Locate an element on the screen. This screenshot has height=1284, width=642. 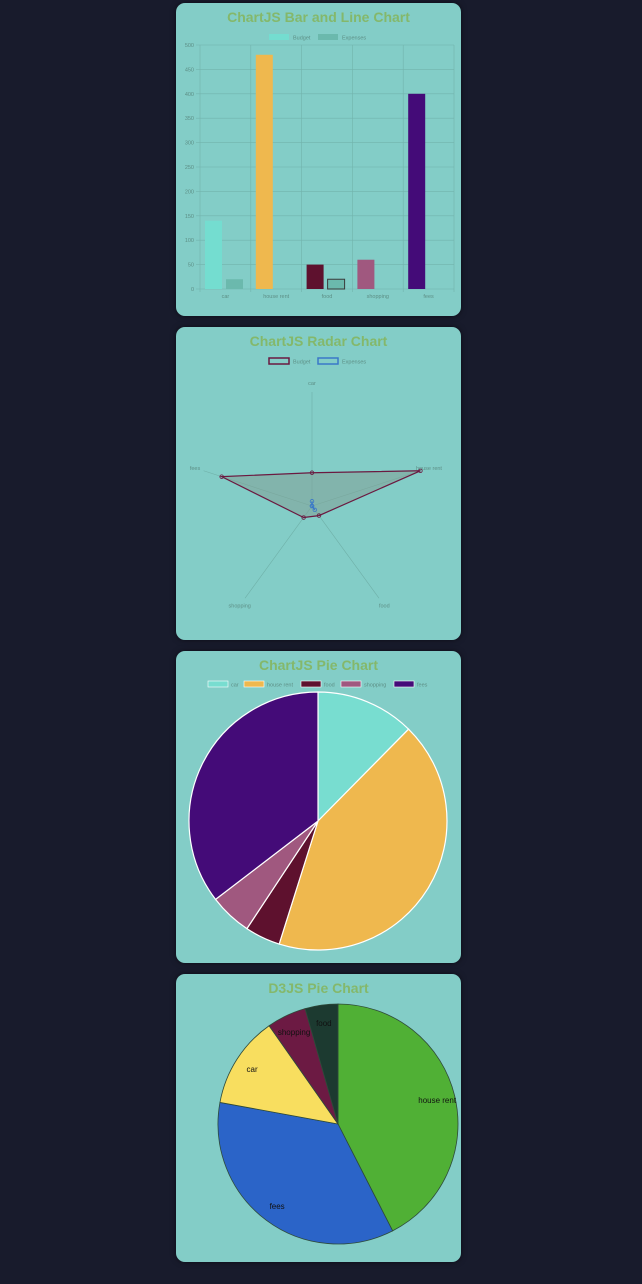
radar-axis-label: car is located at coordinates (312, 384).